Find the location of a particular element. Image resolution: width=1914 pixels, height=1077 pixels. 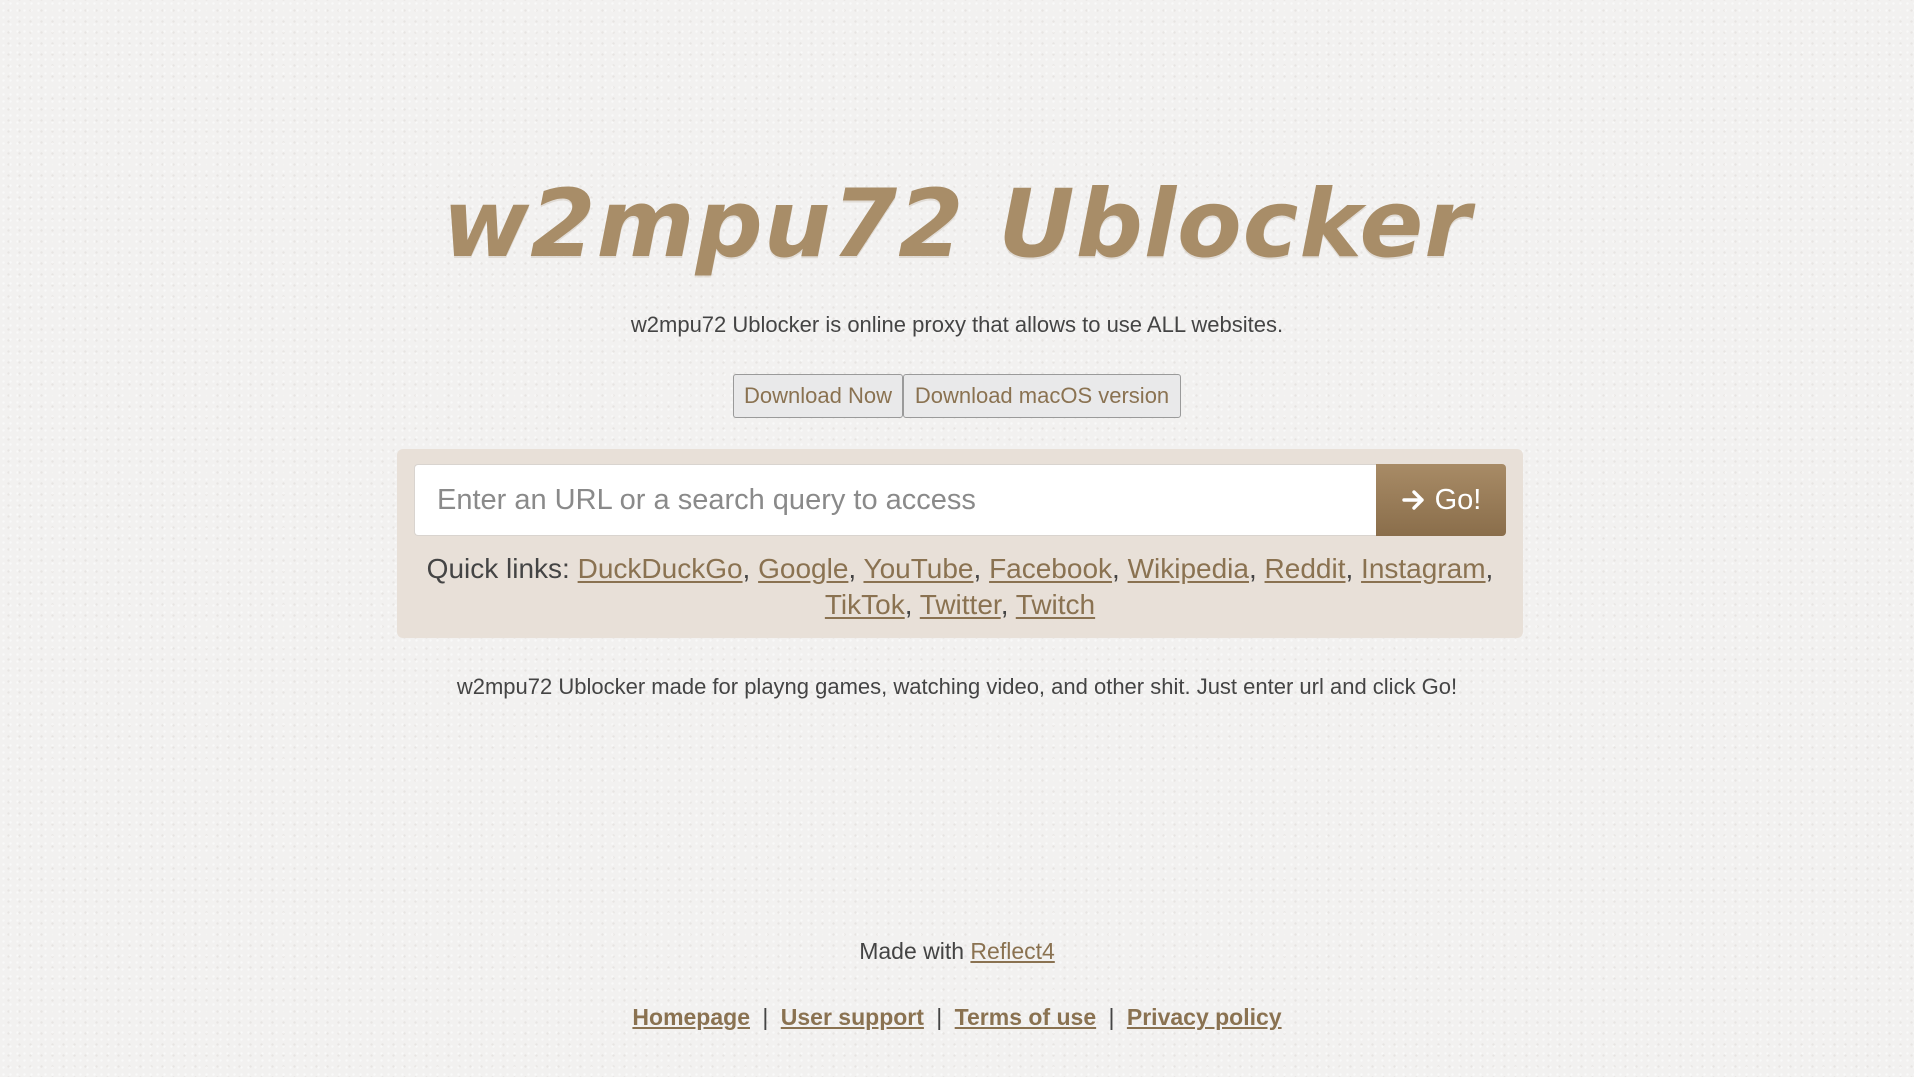

quick-link-tiktok: TikTok is located at coordinates (865, 604).